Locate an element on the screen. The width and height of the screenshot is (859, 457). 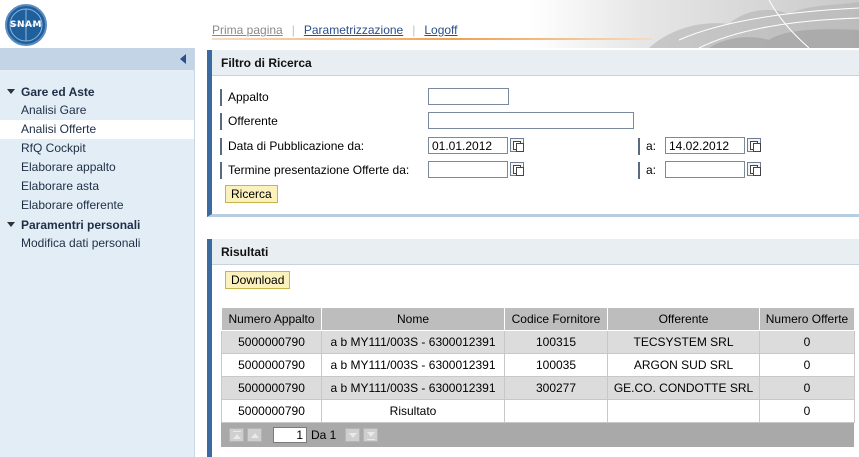
header-divider is located at coordinates (432, 39).